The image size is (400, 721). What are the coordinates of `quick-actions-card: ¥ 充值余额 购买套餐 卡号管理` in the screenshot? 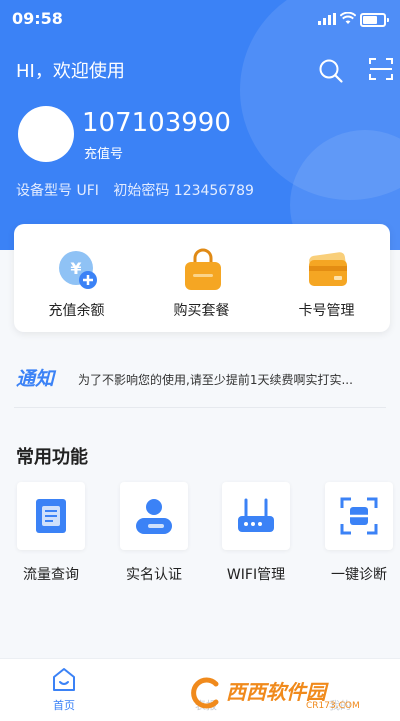 It's located at (202, 278).